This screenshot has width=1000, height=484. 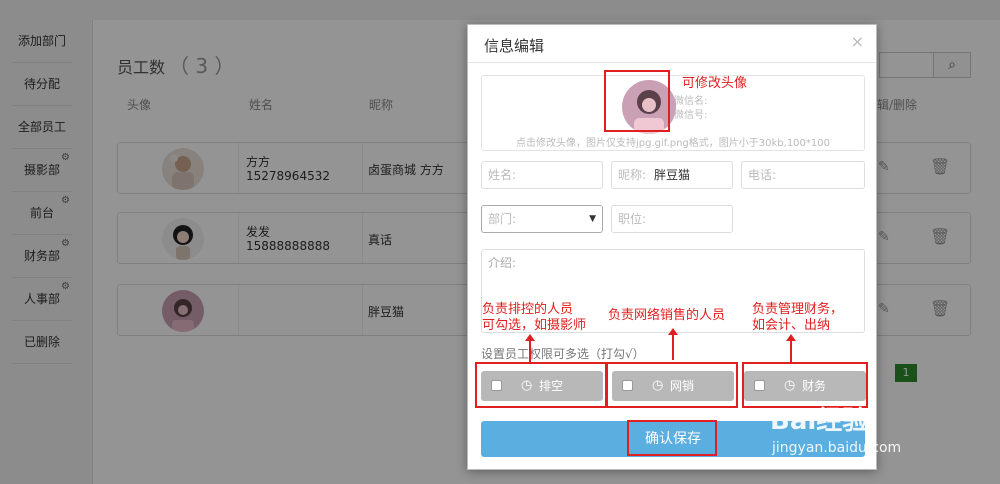 I want to click on position-placeholder: 职位:, so click(x=632, y=219).